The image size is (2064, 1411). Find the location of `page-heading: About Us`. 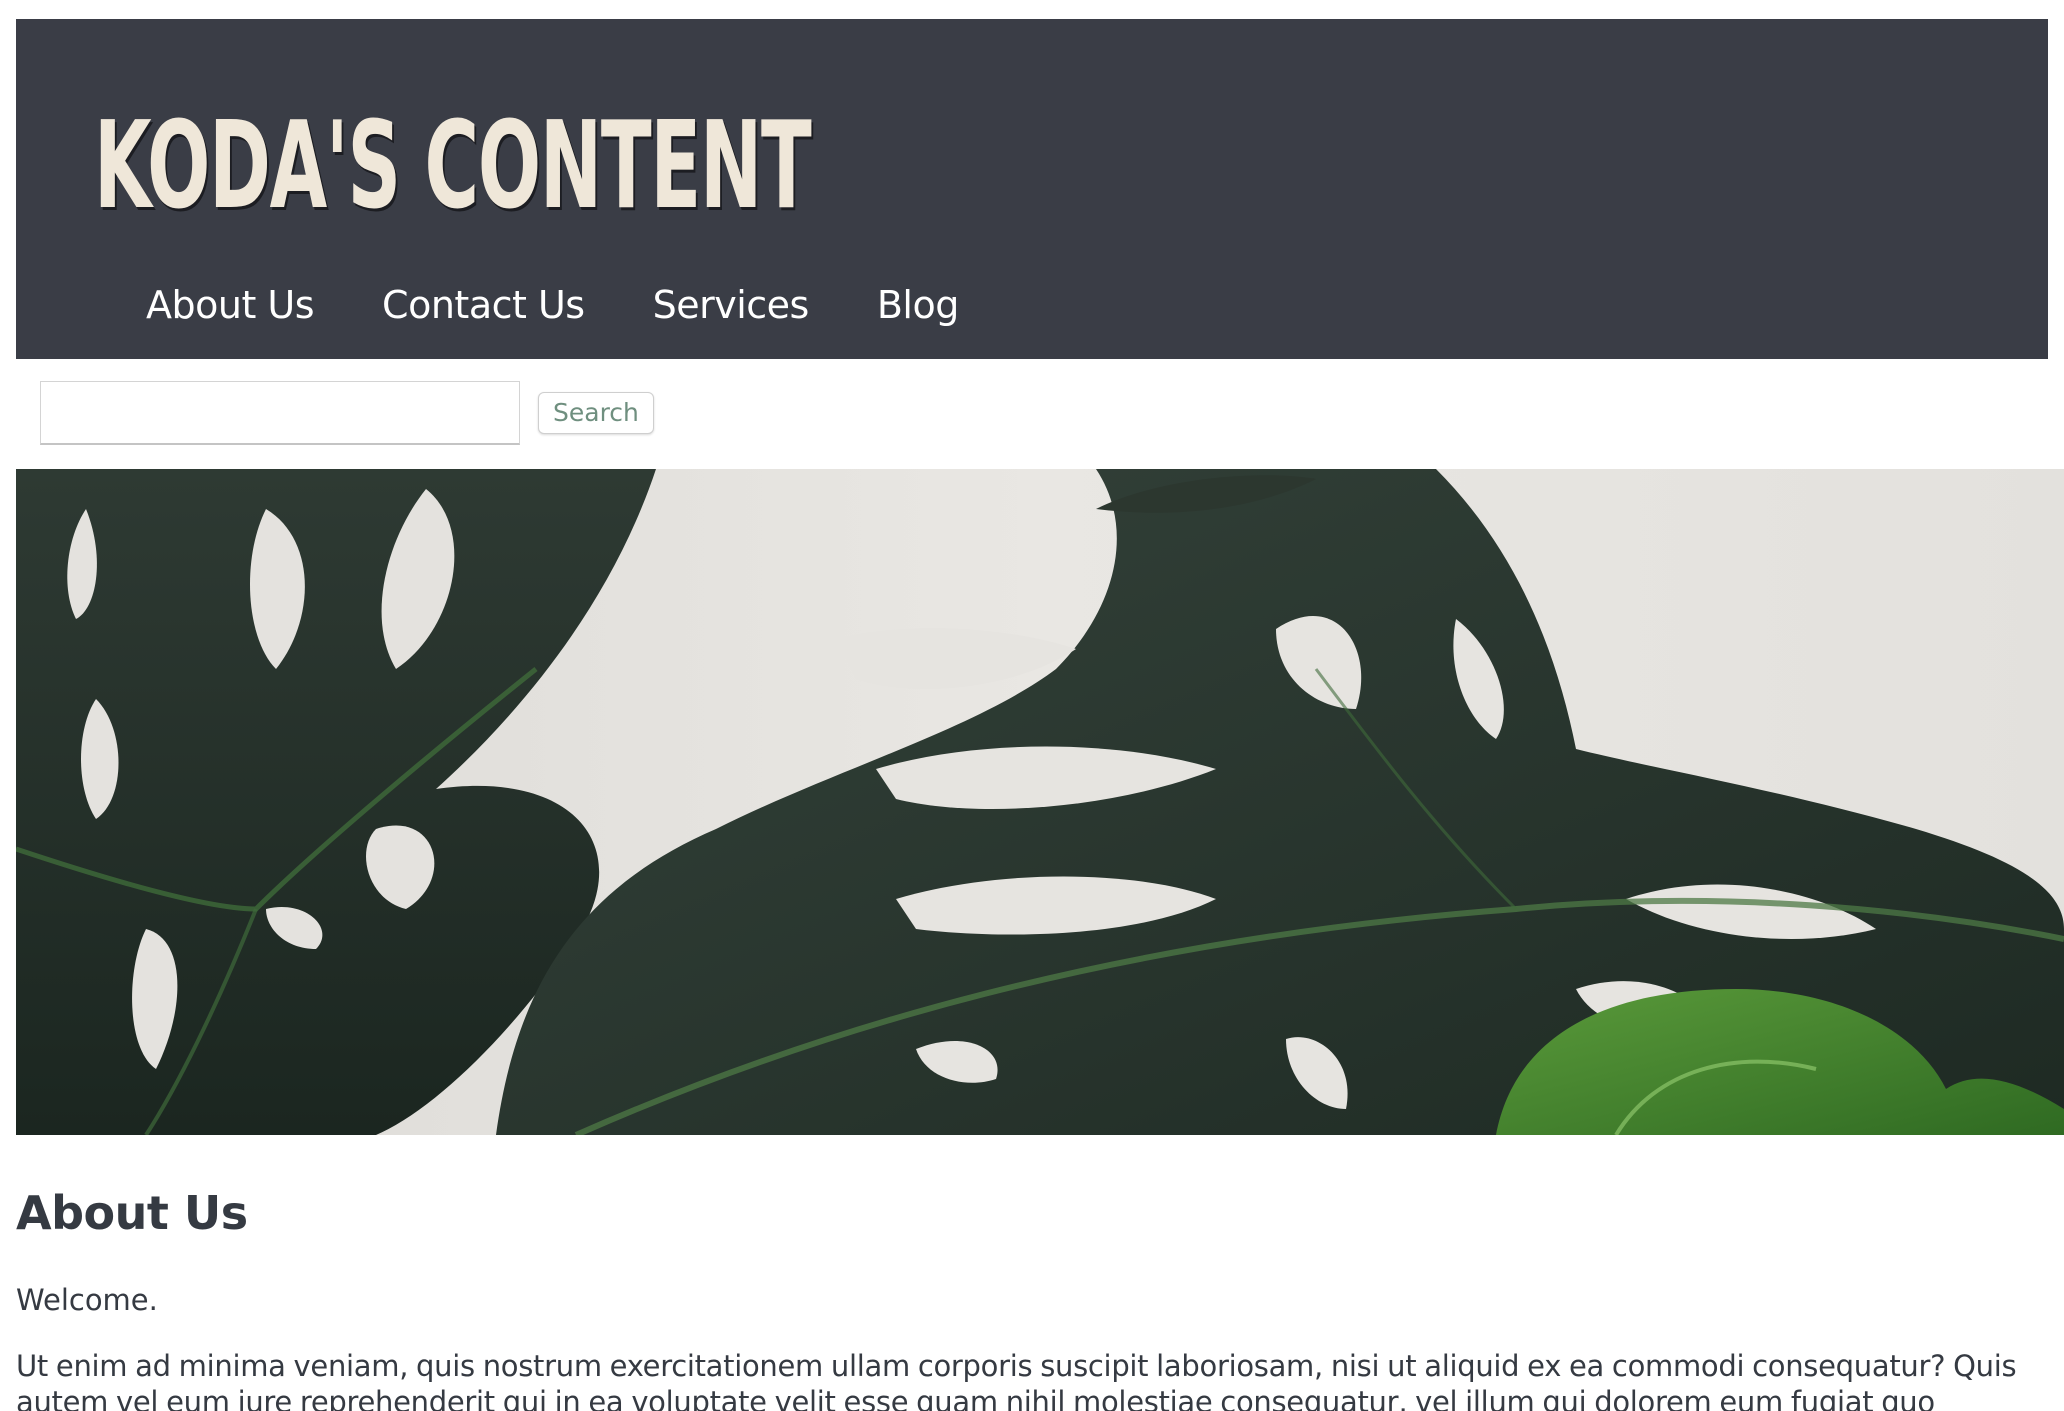

page-heading: About Us is located at coordinates (132, 1213).